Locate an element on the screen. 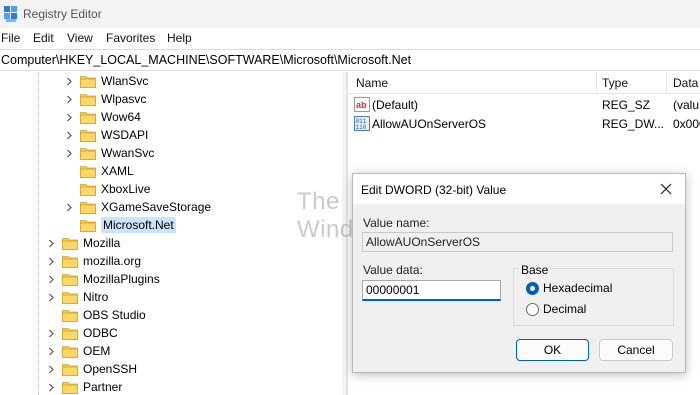 The width and height of the screenshot is (700, 395). tree-item: Wlpasvc is located at coordinates (105, 99).